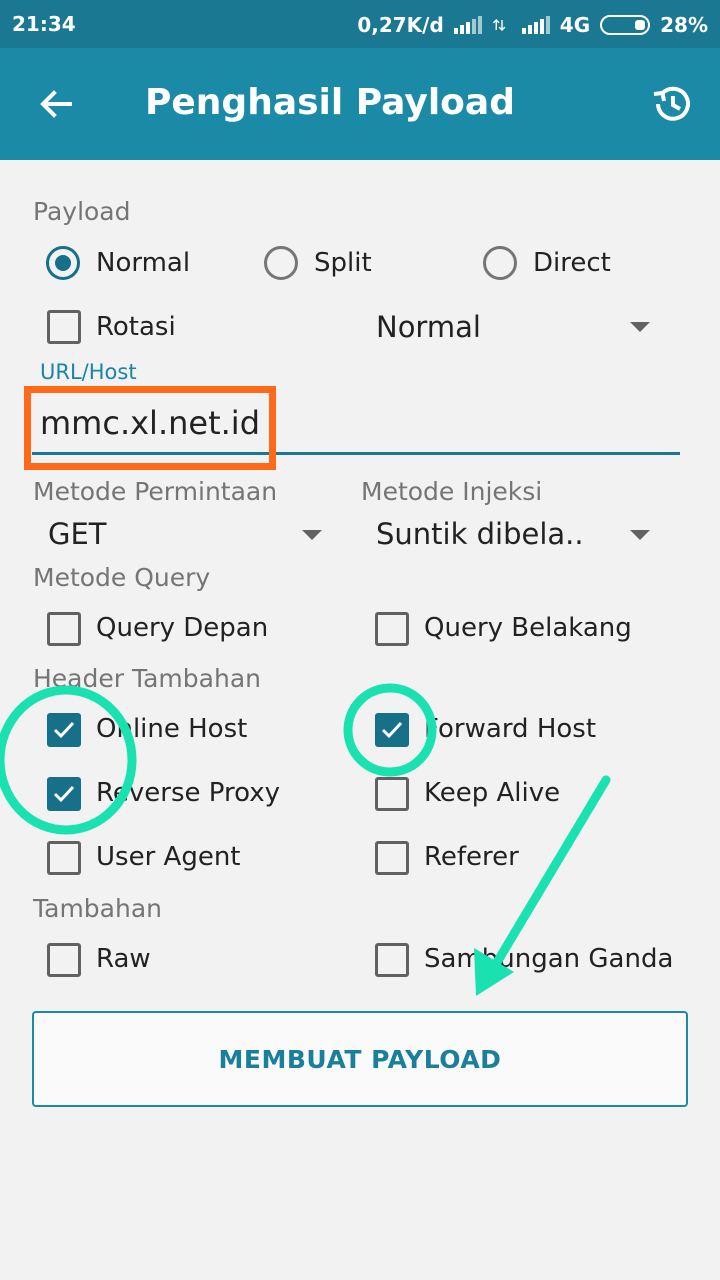 Image resolution: width=720 pixels, height=1280 pixels. I want to click on injection-method-value: Suntik dibela.., so click(480, 534).